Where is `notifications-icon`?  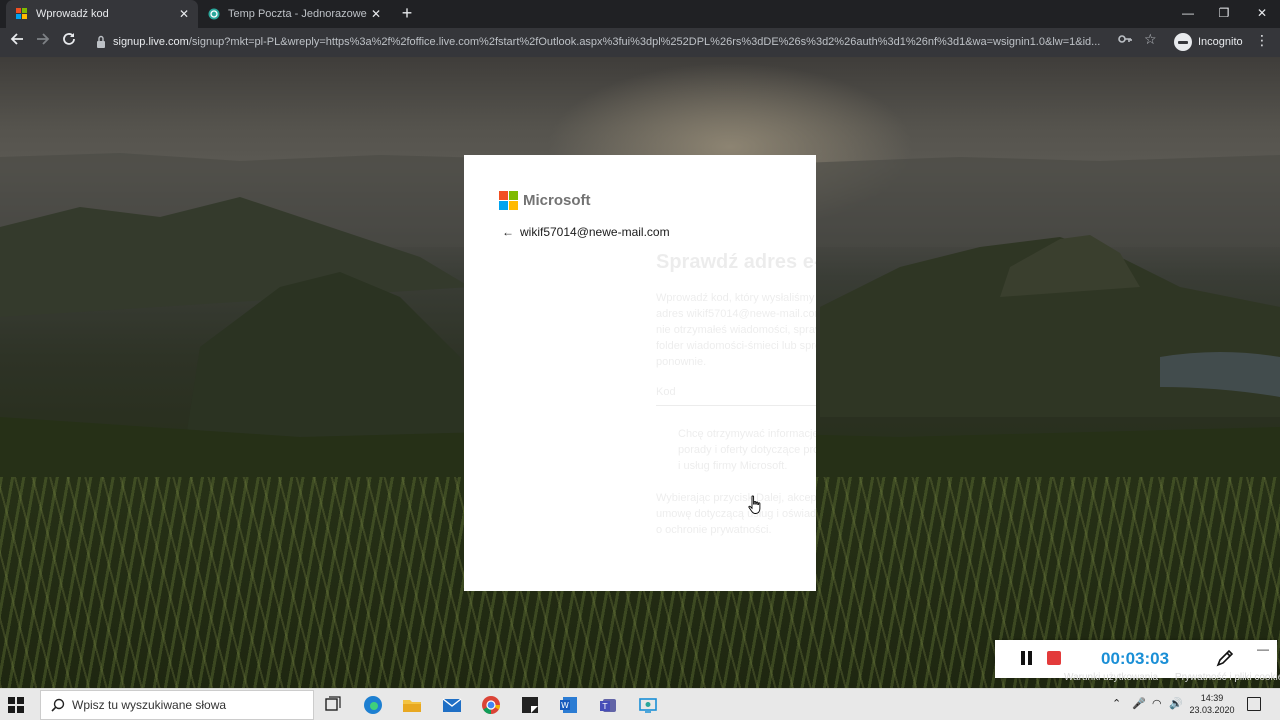
notifications-icon is located at coordinates (1254, 704).